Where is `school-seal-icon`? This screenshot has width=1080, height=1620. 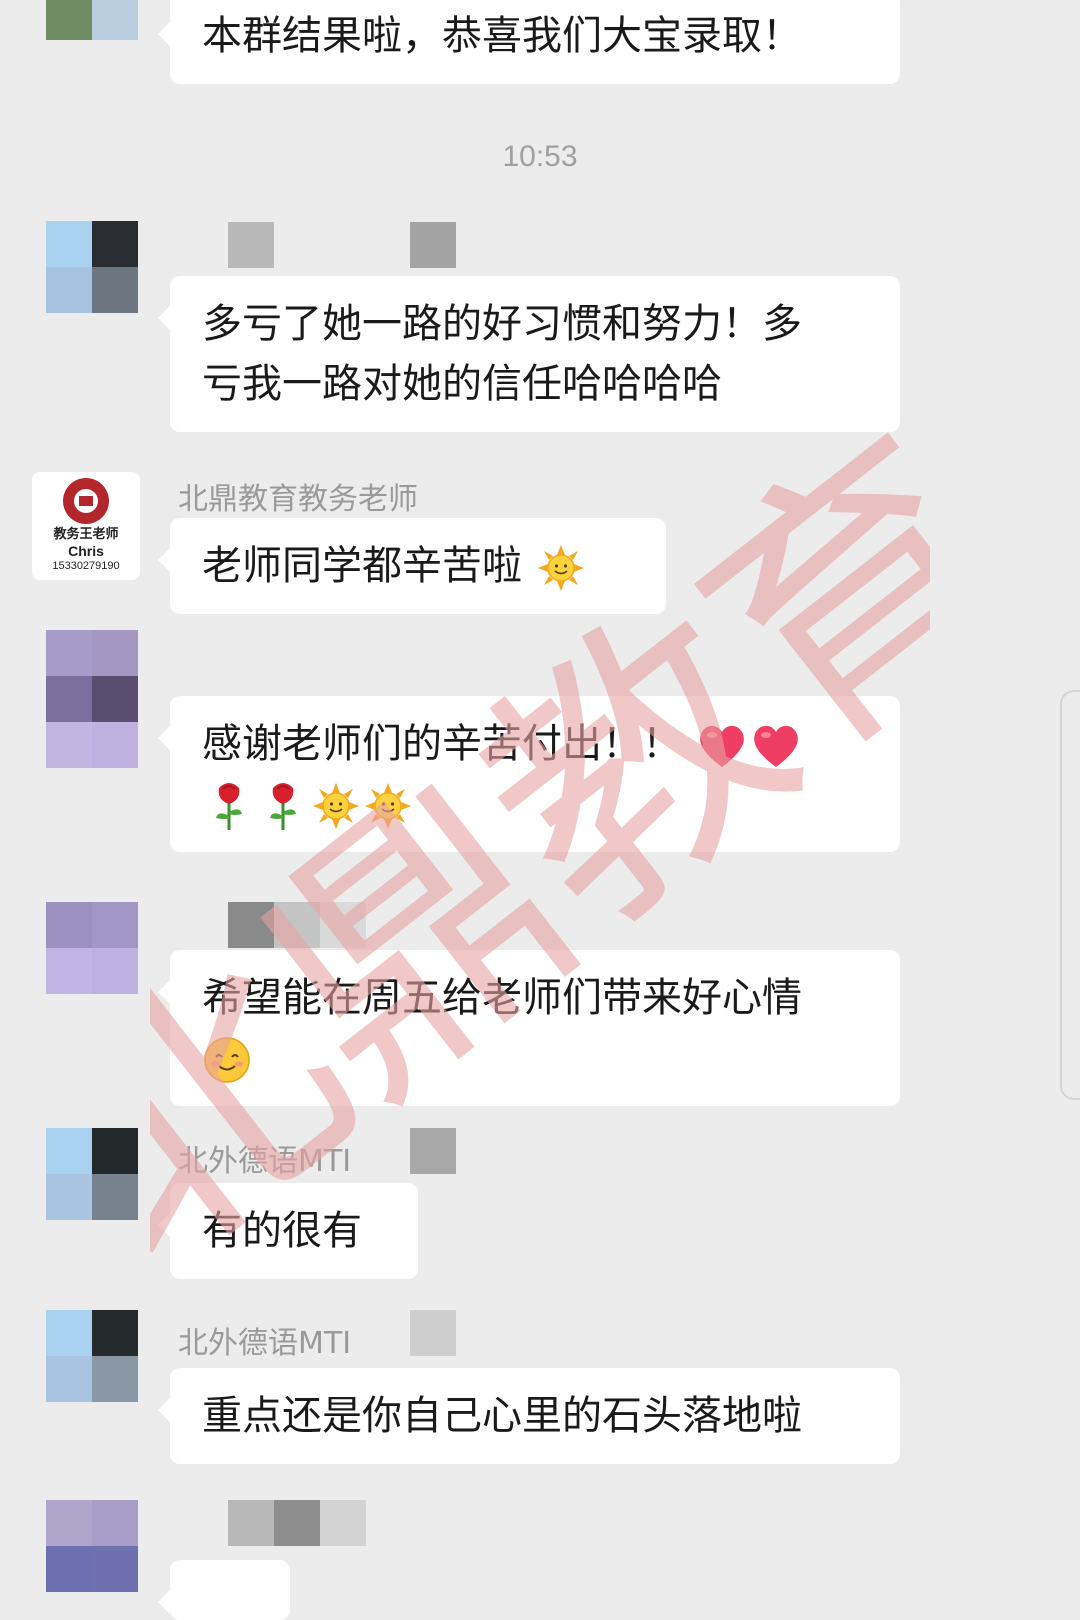 school-seal-icon is located at coordinates (86, 501).